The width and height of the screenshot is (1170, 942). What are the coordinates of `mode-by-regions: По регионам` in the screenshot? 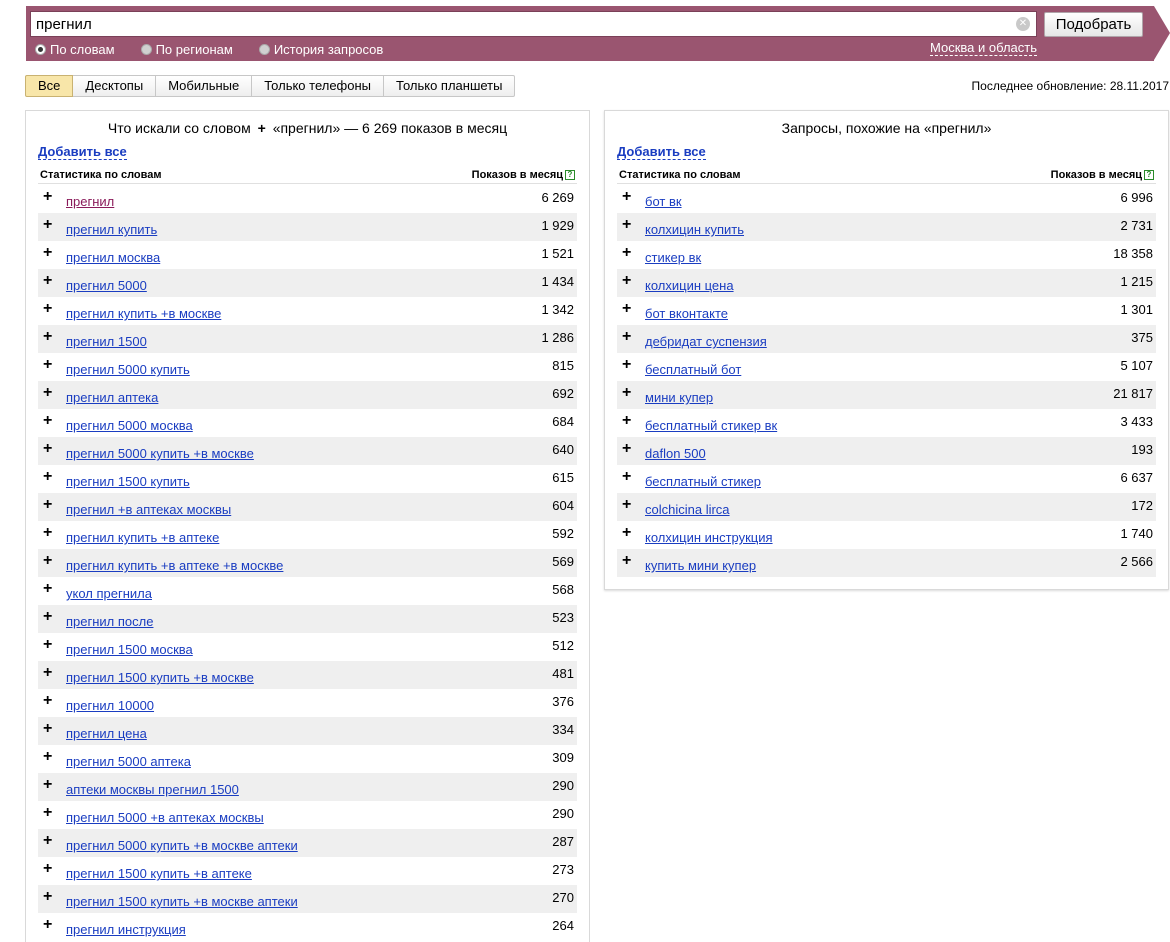 It's located at (186, 49).